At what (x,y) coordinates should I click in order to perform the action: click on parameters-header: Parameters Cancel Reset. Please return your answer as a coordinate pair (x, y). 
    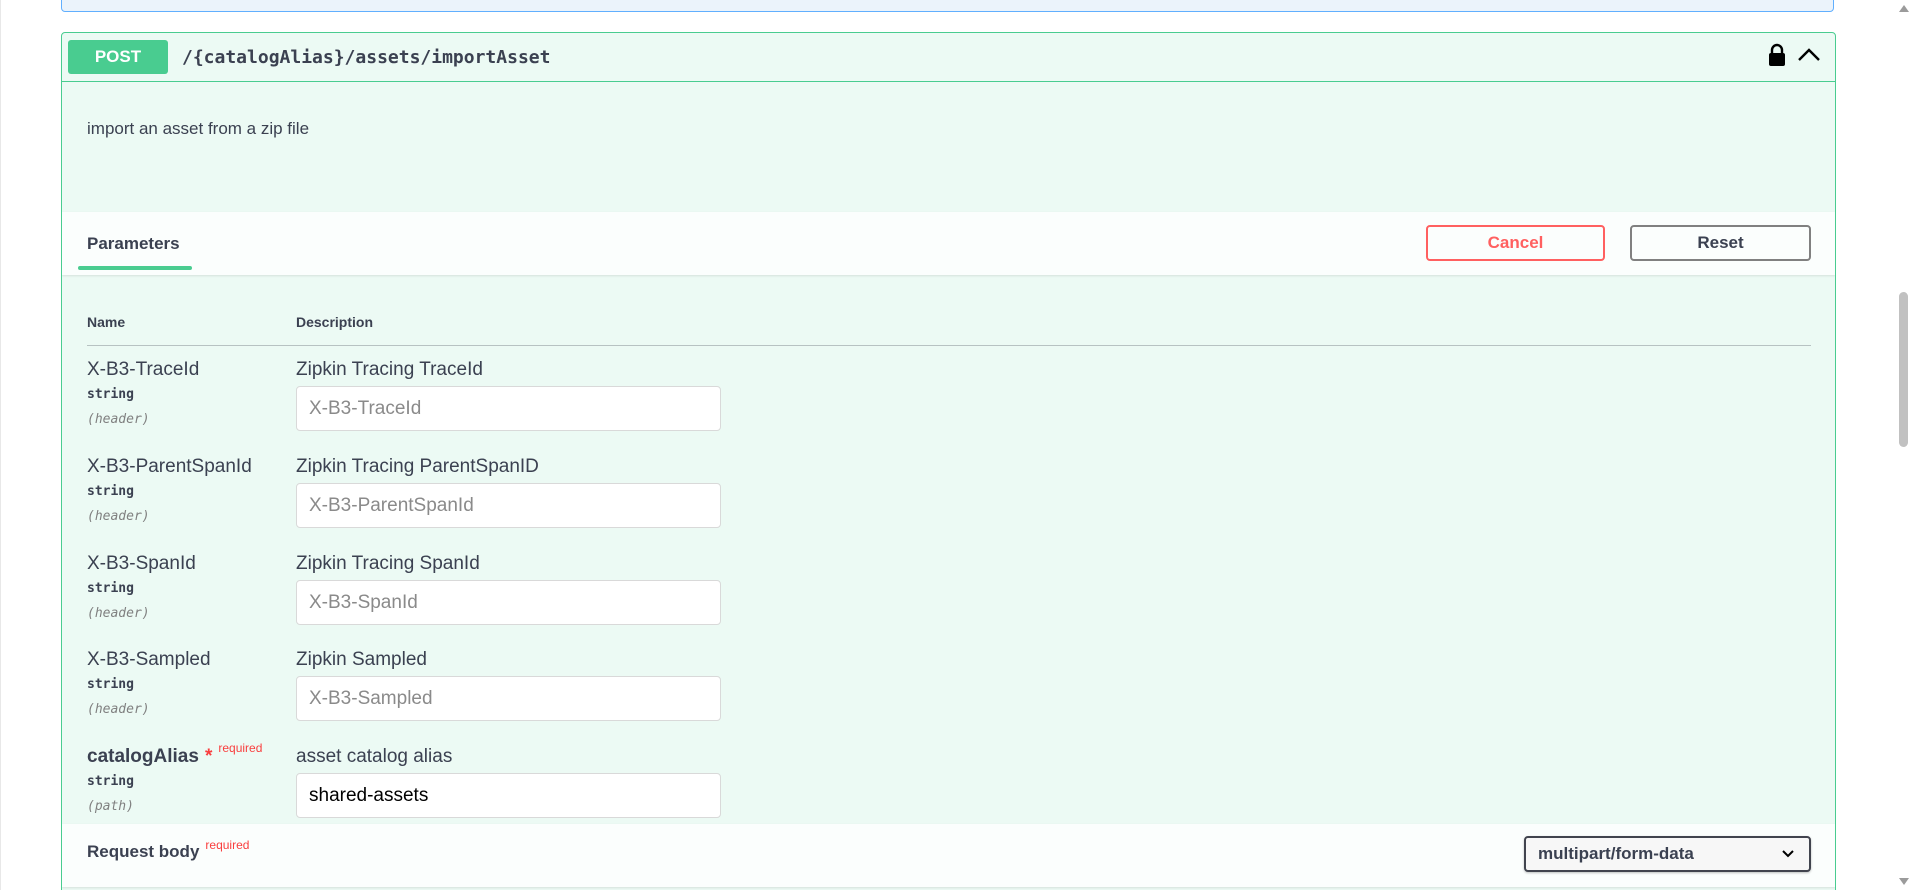
    Looking at the image, I should click on (948, 243).